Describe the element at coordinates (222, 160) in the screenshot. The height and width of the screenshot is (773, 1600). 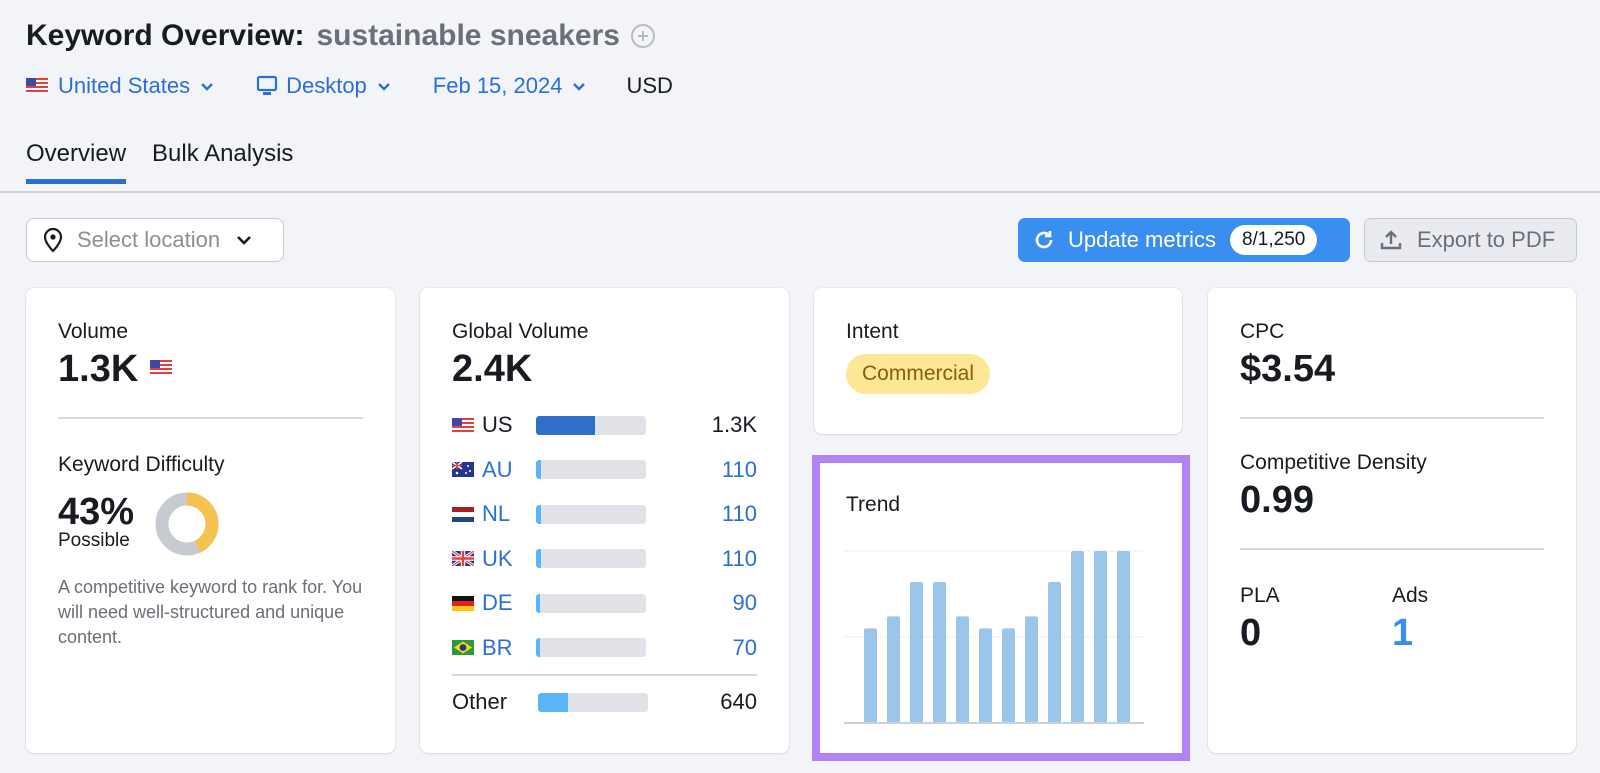
I see `tab-bulk-analysis: Bulk Analysis` at that location.